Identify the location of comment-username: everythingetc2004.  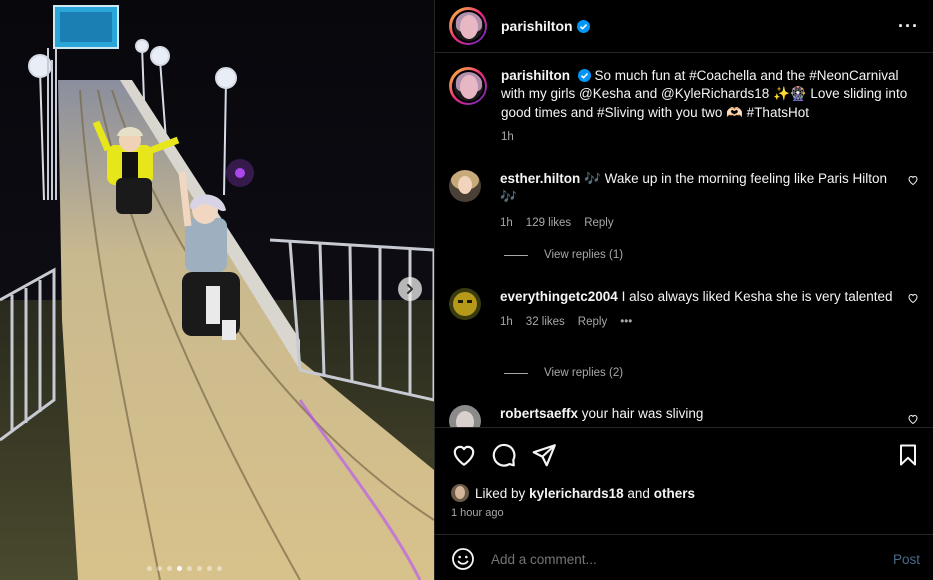
(559, 296).